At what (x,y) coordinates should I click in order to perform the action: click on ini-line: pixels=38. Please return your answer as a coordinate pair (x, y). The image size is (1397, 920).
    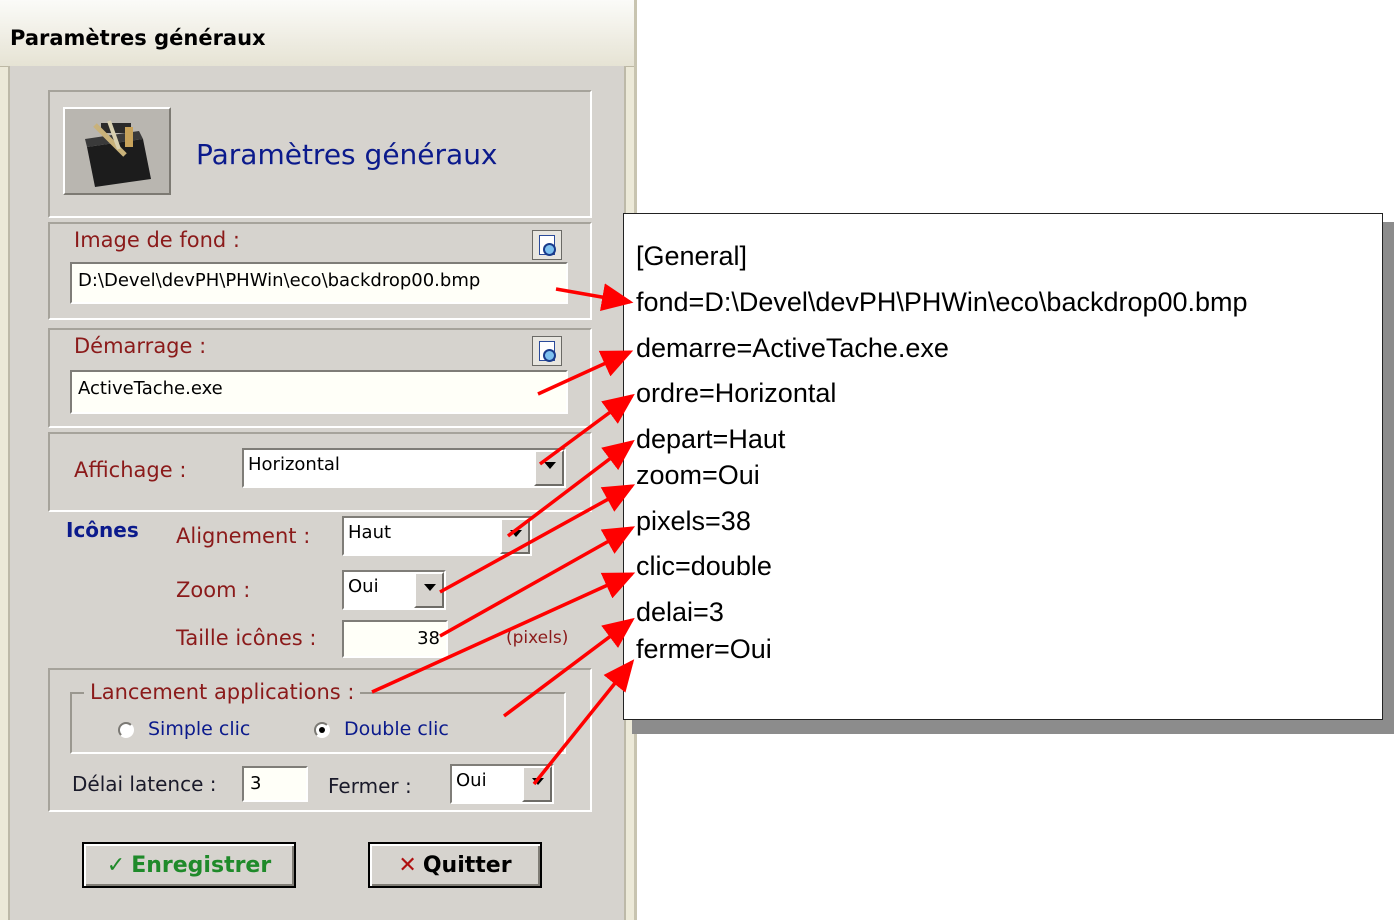
    Looking at the image, I should click on (693, 521).